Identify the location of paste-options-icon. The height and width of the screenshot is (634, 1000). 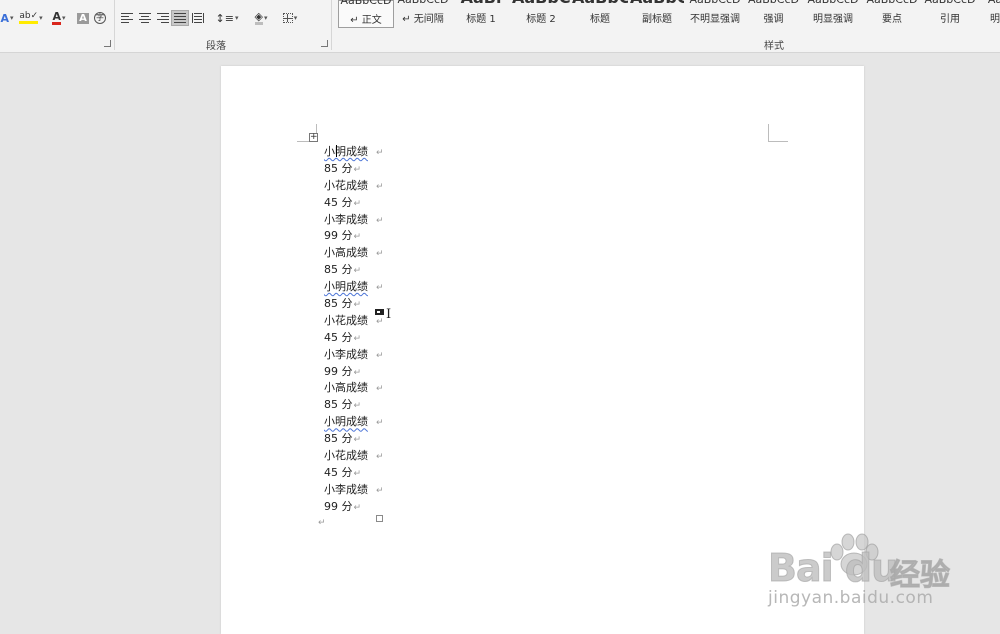
(379, 312).